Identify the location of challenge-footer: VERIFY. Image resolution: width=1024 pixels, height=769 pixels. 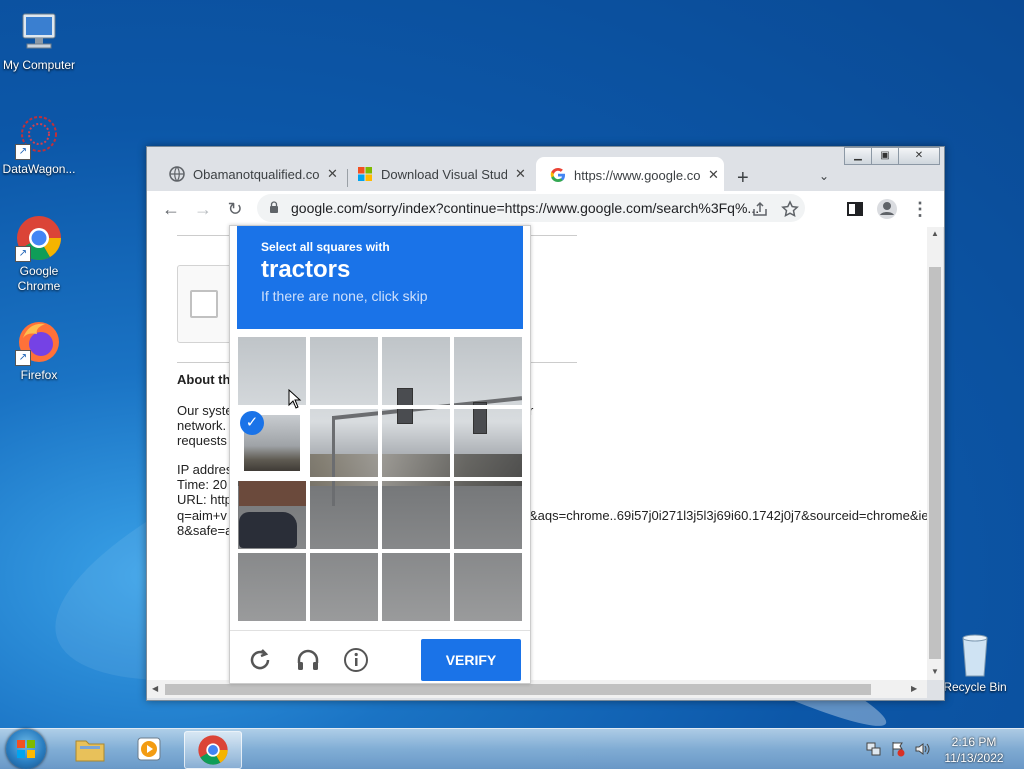
(380, 657).